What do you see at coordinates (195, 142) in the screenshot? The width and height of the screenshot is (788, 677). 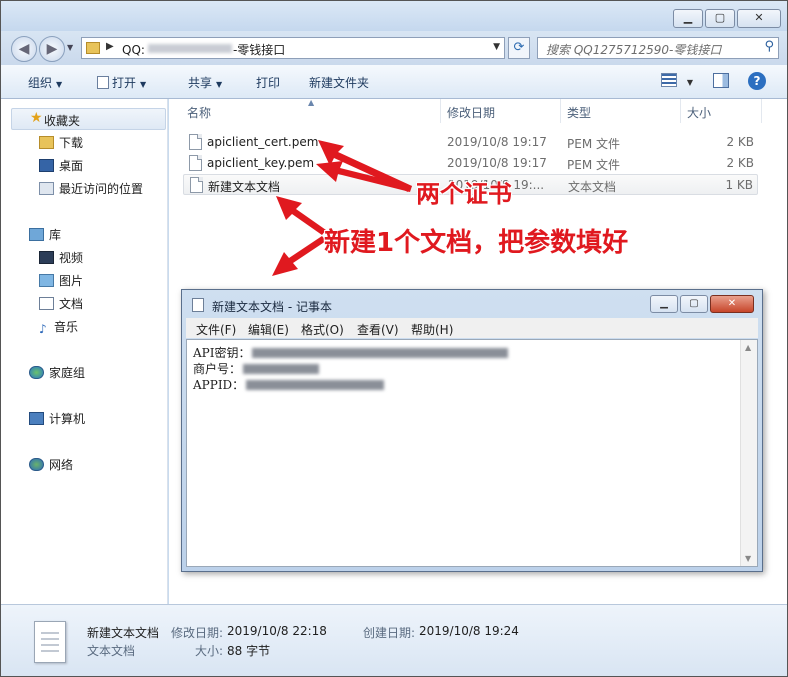 I see `file-icon` at bounding box center [195, 142].